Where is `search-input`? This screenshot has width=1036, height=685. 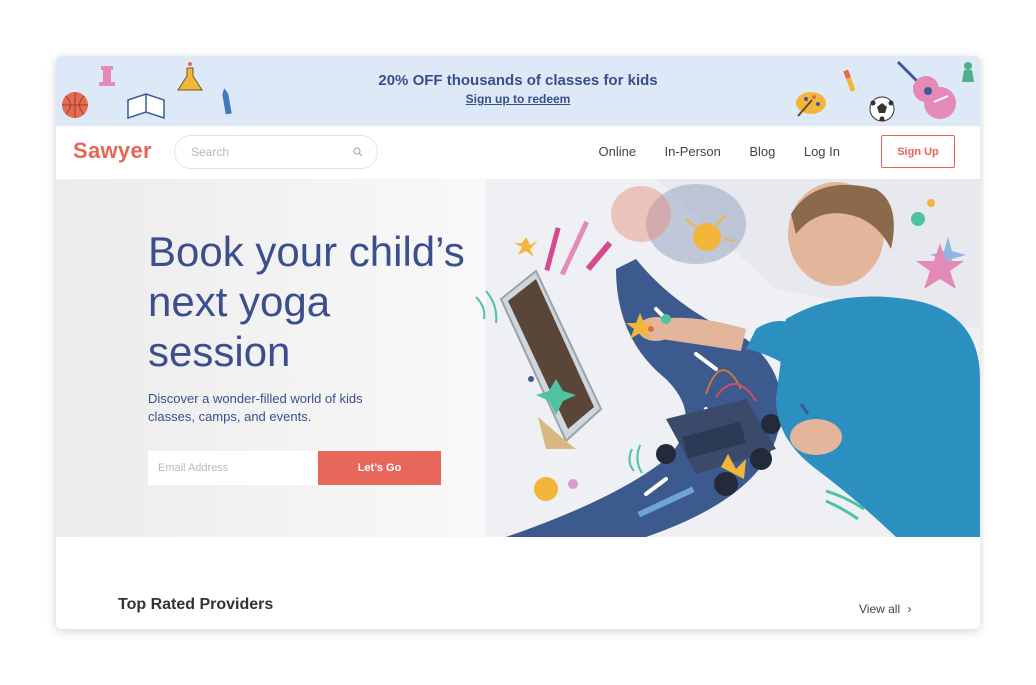
search-input is located at coordinates (266, 152).